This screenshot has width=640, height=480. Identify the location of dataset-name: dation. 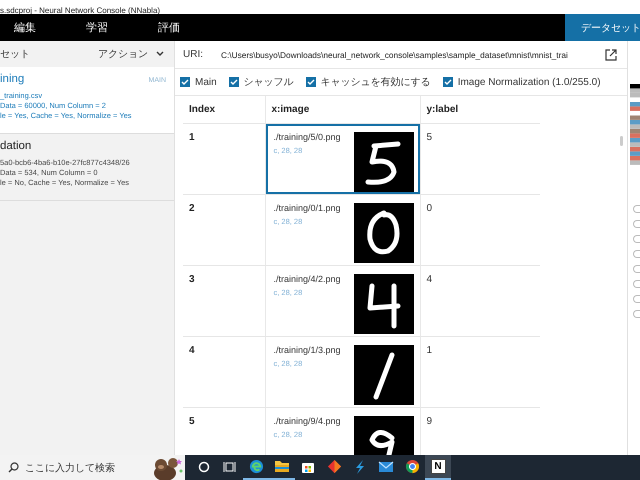
(16, 146).